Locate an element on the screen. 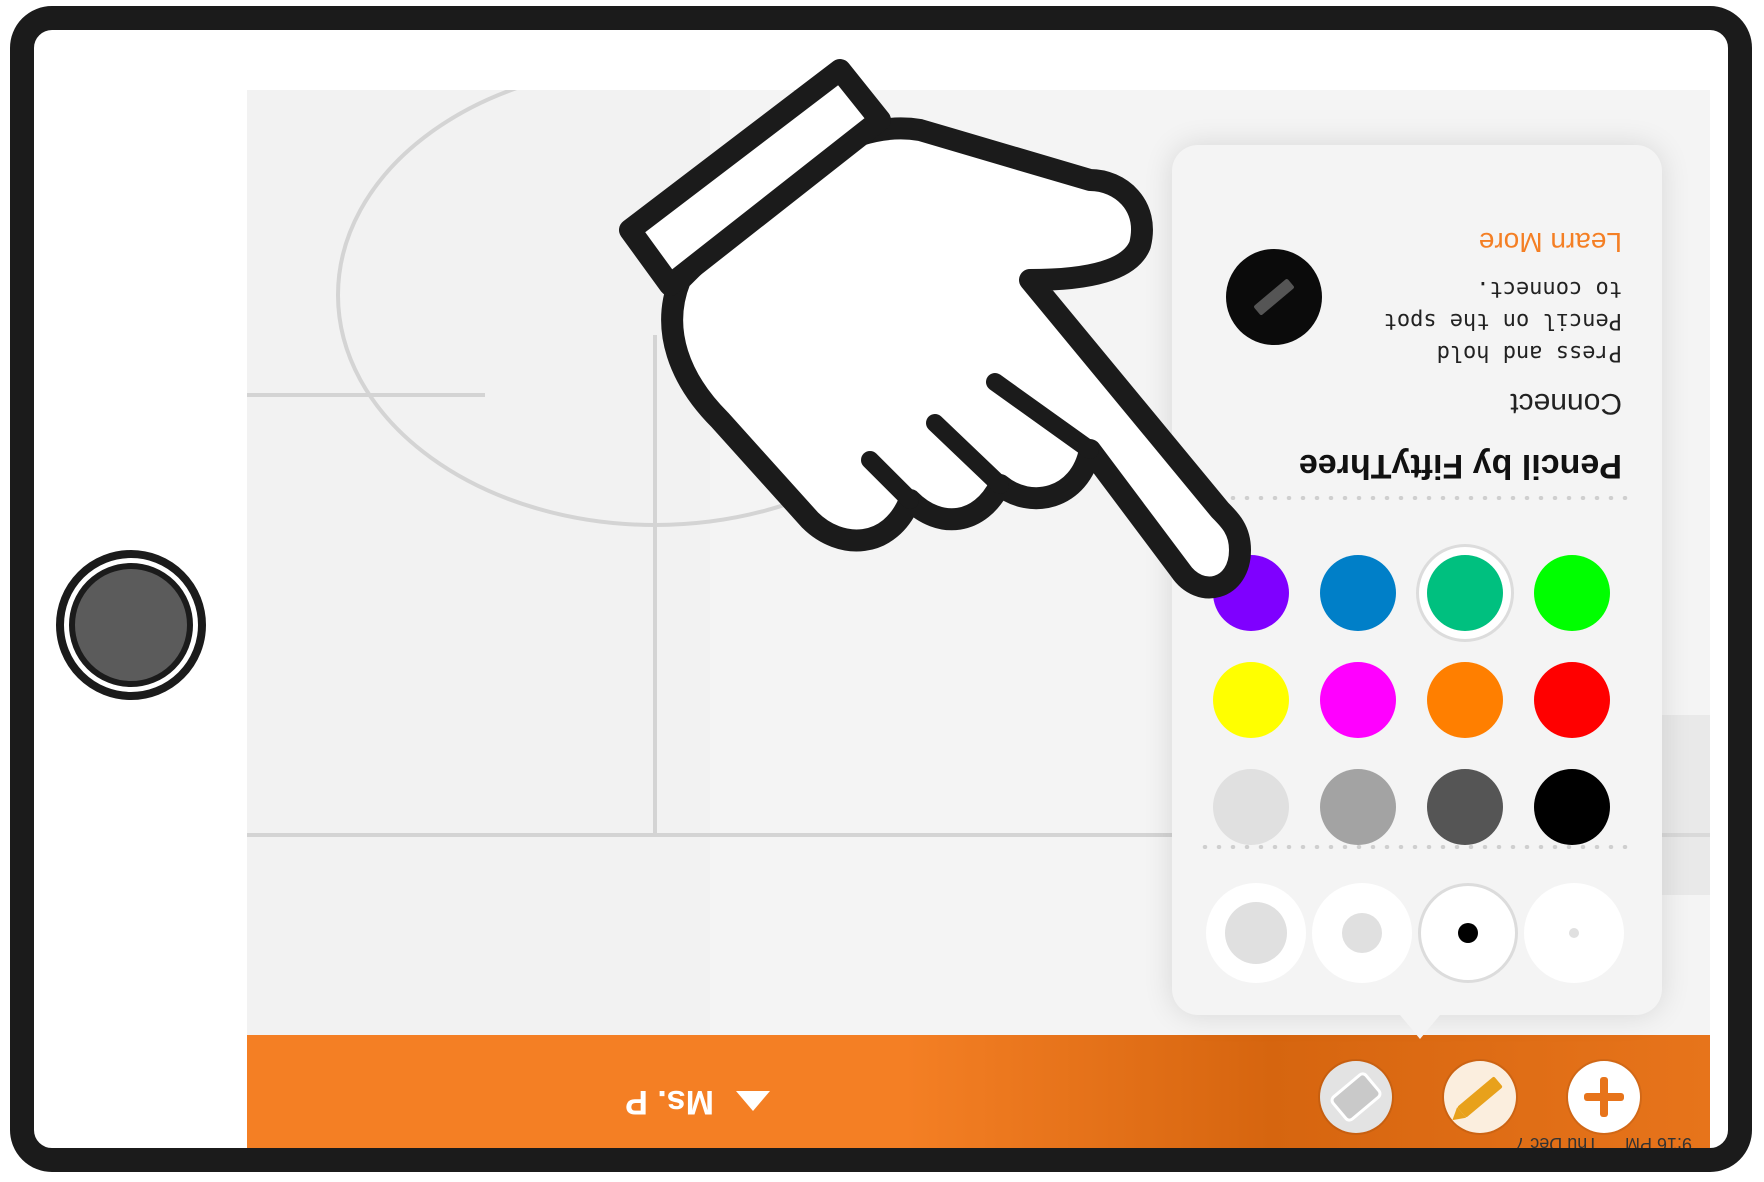  popover-arrow is located at coordinates (1420, 1027).